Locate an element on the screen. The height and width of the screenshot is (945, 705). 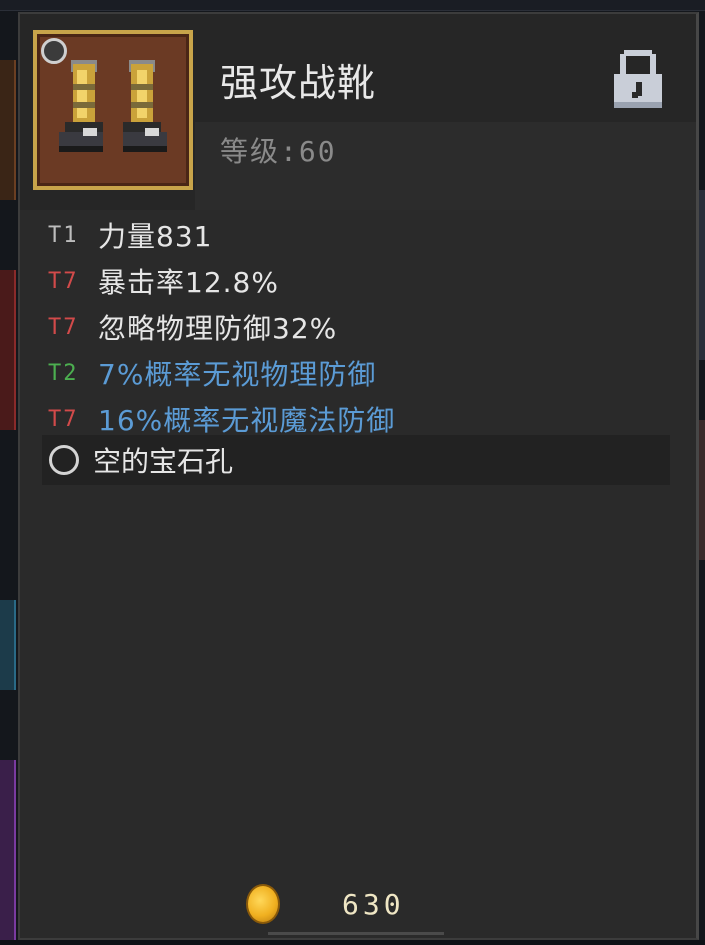
padlock-icon is located at coordinates (638, 79).